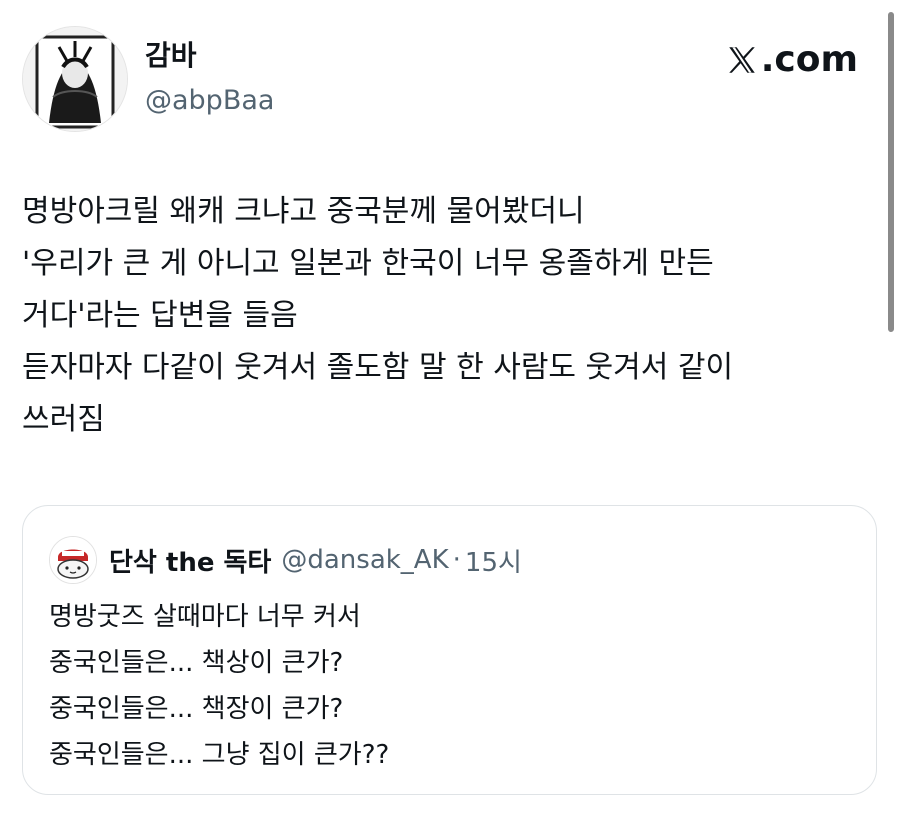 The width and height of the screenshot is (900, 813). What do you see at coordinates (368, 263) in the screenshot?
I see `tweet-line: '우리가 큰 게 아니고 일본과 한국이 너무 옹졸하게 만든` at bounding box center [368, 263].